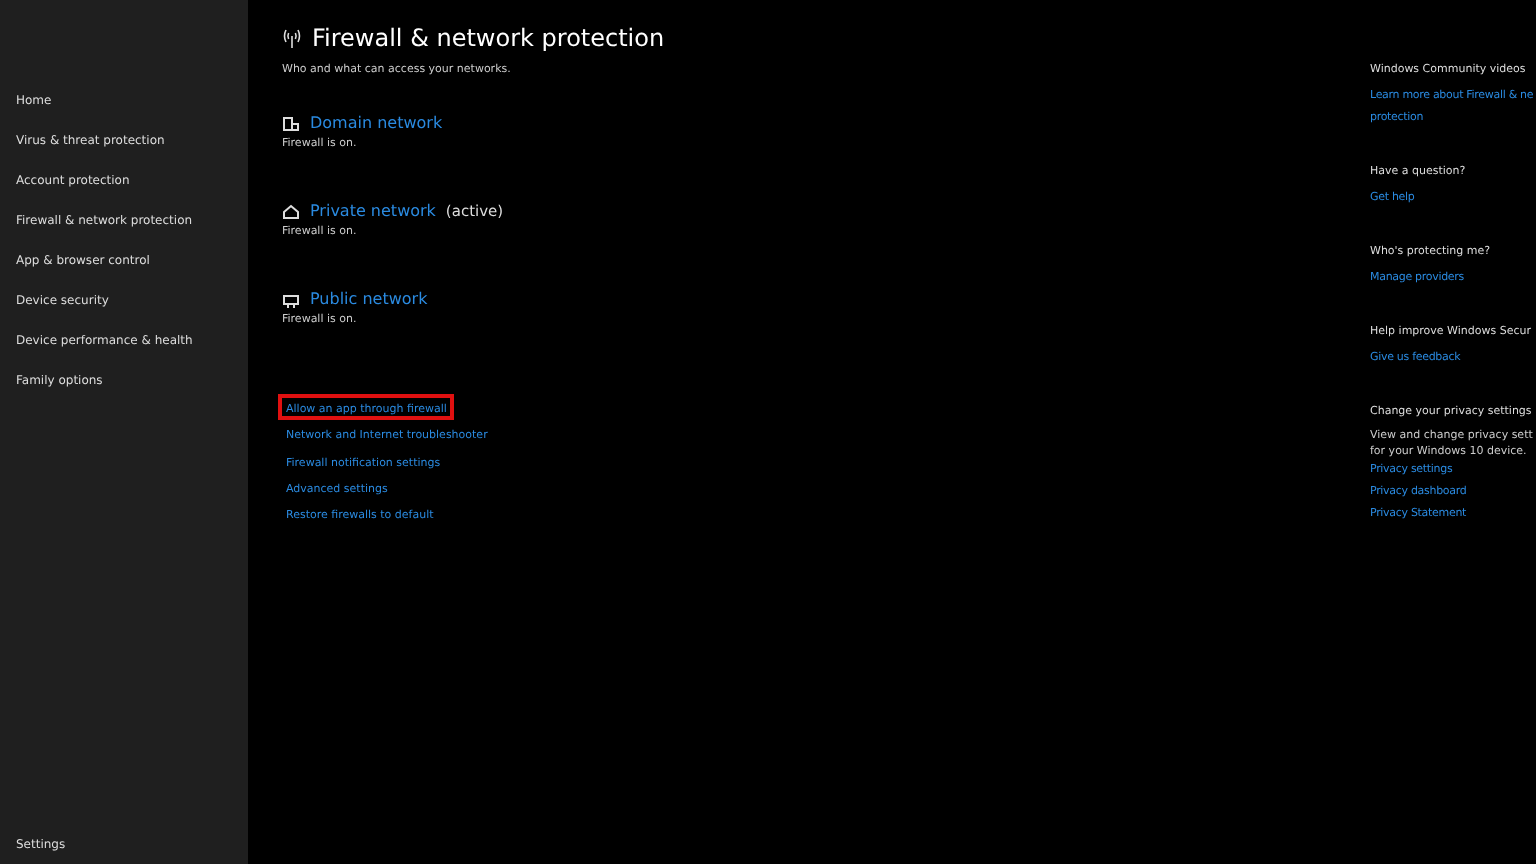 Image resolution: width=1536 pixels, height=864 pixels. I want to click on house-icon, so click(291, 211).